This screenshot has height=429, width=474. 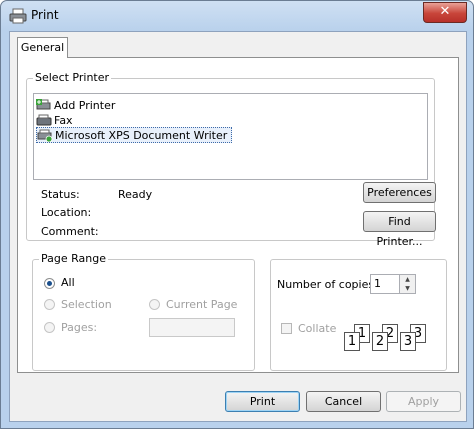 What do you see at coordinates (202, 304) in the screenshot?
I see `radio-current-page-label: Current Page` at bounding box center [202, 304].